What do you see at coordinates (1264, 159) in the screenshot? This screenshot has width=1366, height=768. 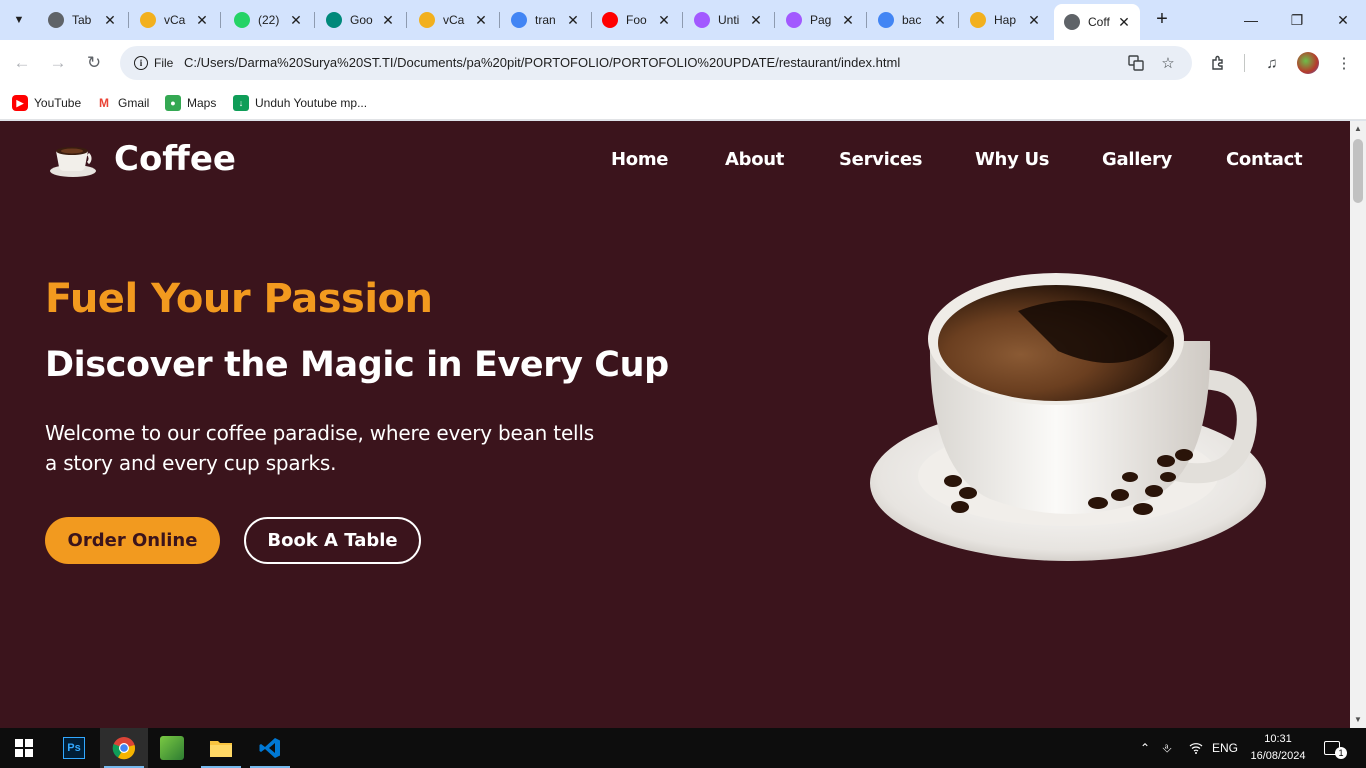 I see `nav-link-contact: Contact` at bounding box center [1264, 159].